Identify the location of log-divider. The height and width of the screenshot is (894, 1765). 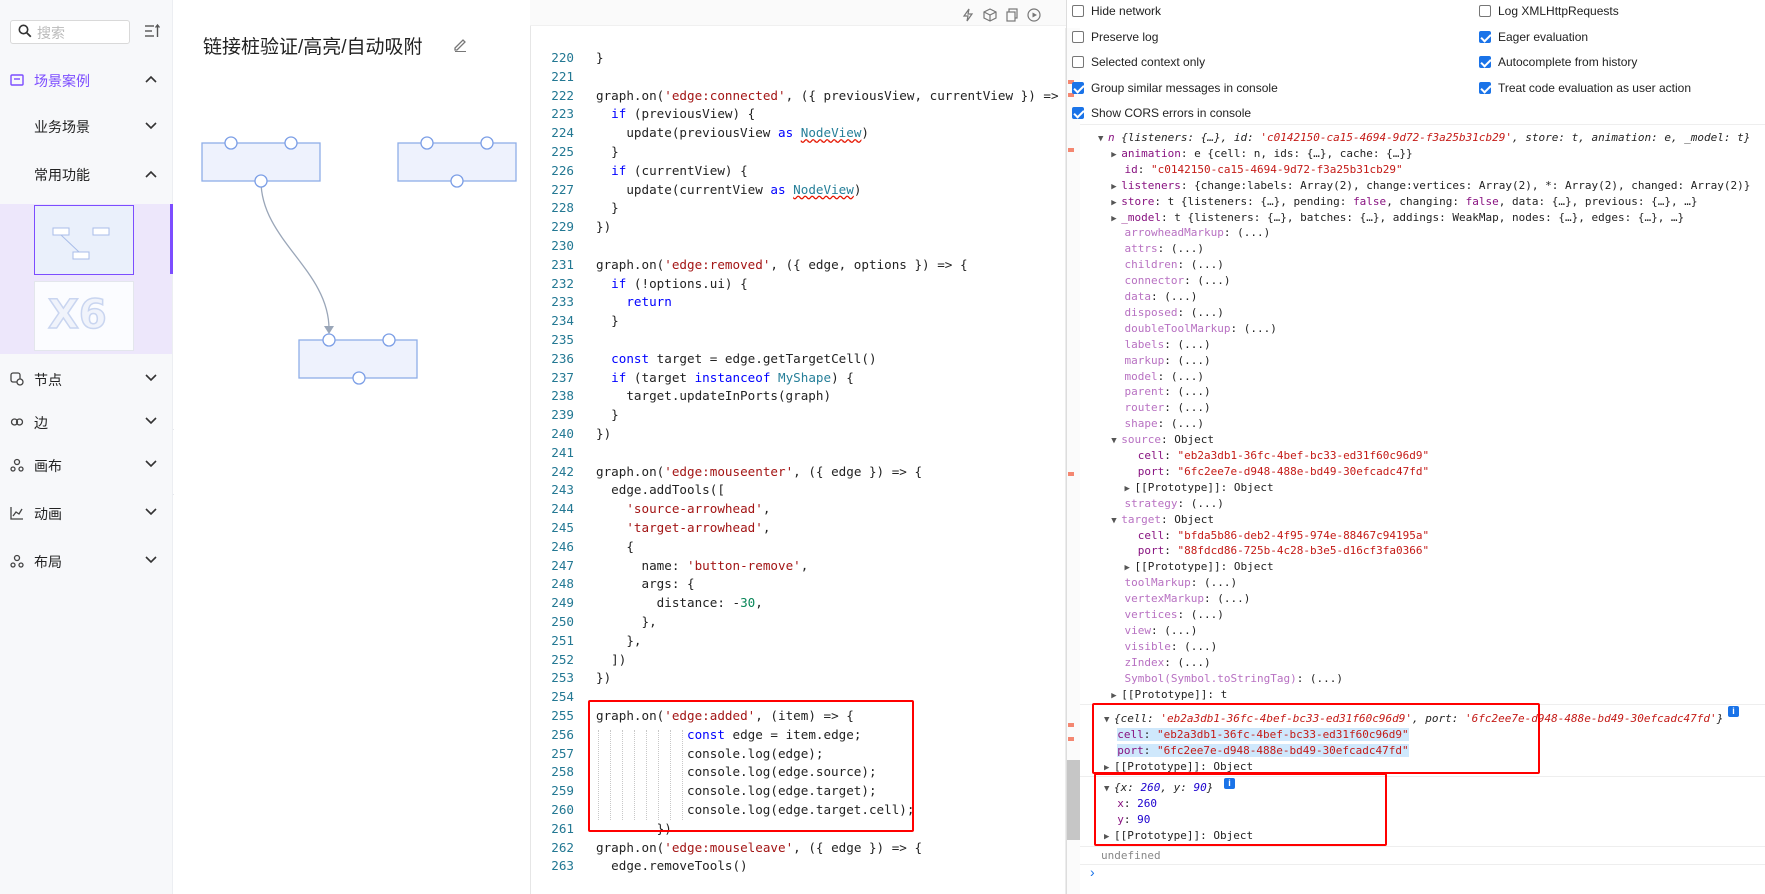
(1422, 864).